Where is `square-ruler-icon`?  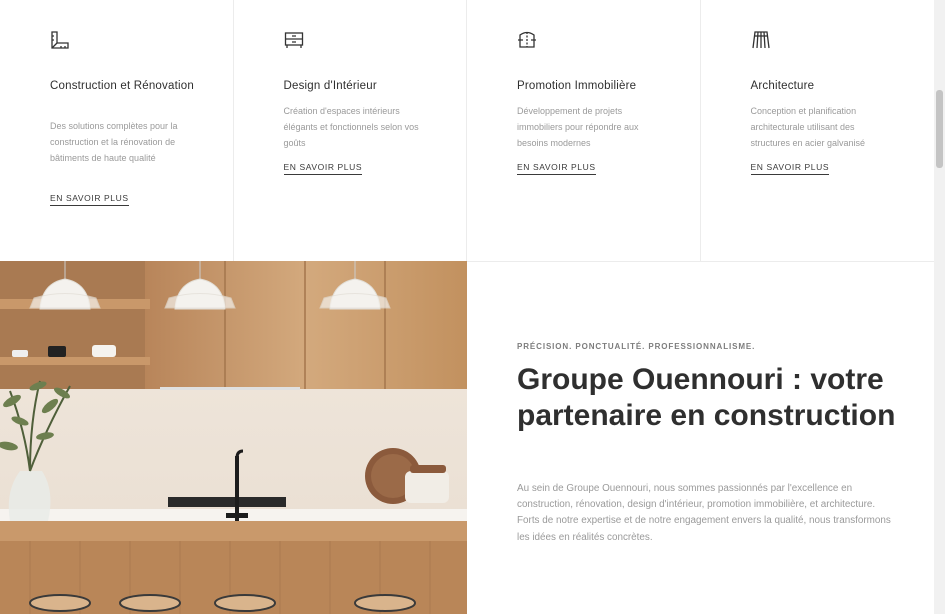 square-ruler-icon is located at coordinates (60, 40).